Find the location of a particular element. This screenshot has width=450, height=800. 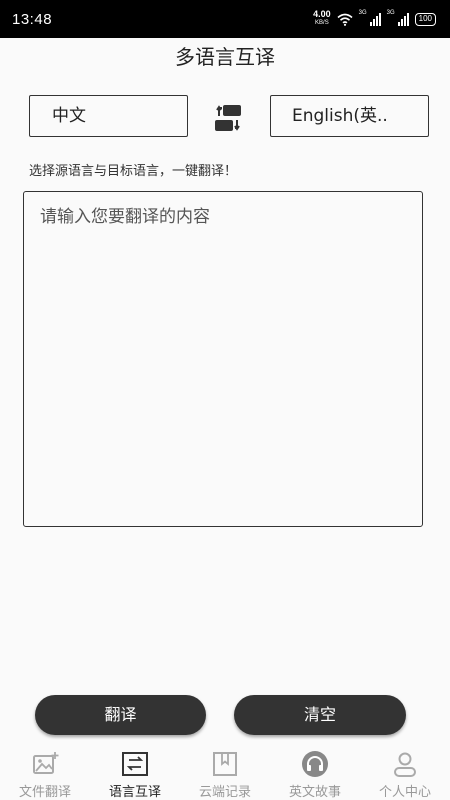

nav-item-language-translate: 语言互译 is located at coordinates (135, 772).